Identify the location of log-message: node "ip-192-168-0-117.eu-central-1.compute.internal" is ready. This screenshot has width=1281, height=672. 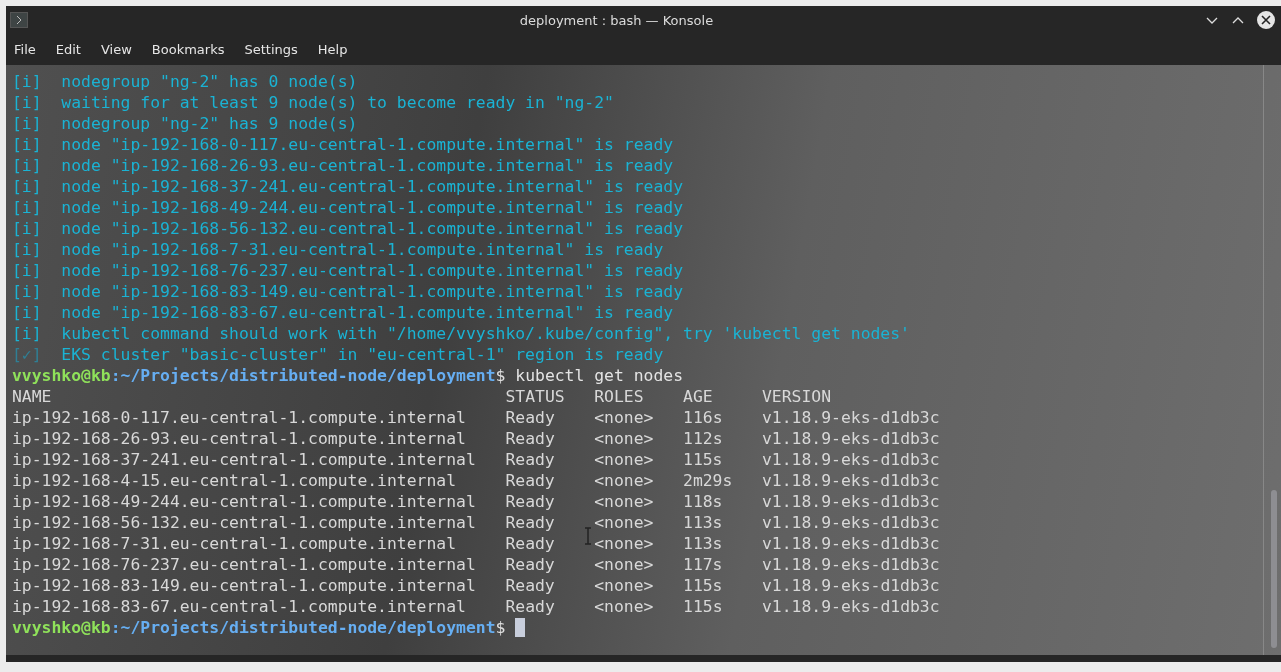
(367, 144).